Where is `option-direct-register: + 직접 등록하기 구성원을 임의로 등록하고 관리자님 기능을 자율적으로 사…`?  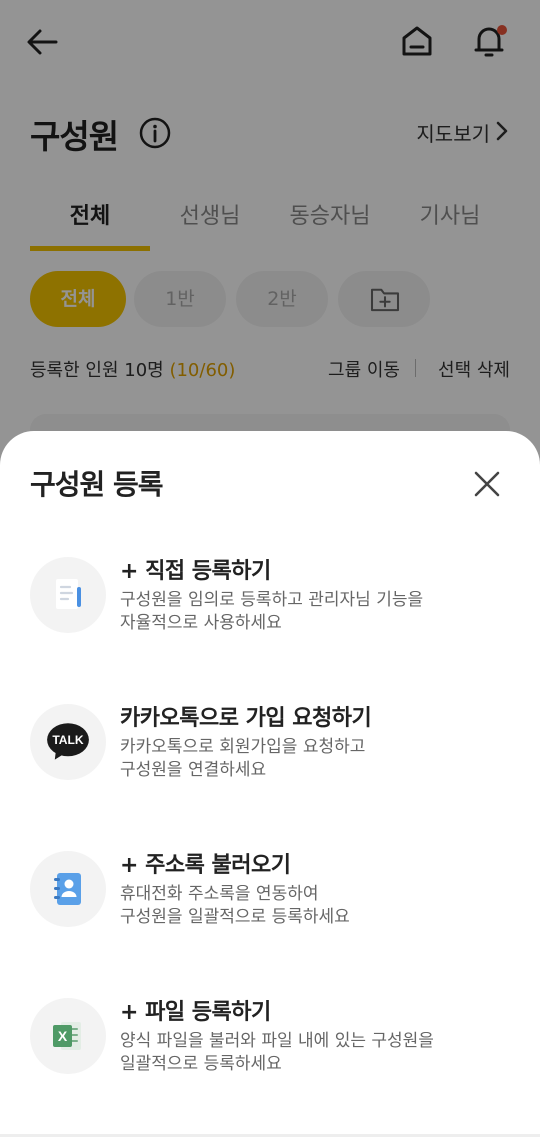
option-direct-register: + 직접 등록하기 구성원을 임의로 등록하고 관리자님 기능을 자율적으로 사… is located at coordinates (270, 600).